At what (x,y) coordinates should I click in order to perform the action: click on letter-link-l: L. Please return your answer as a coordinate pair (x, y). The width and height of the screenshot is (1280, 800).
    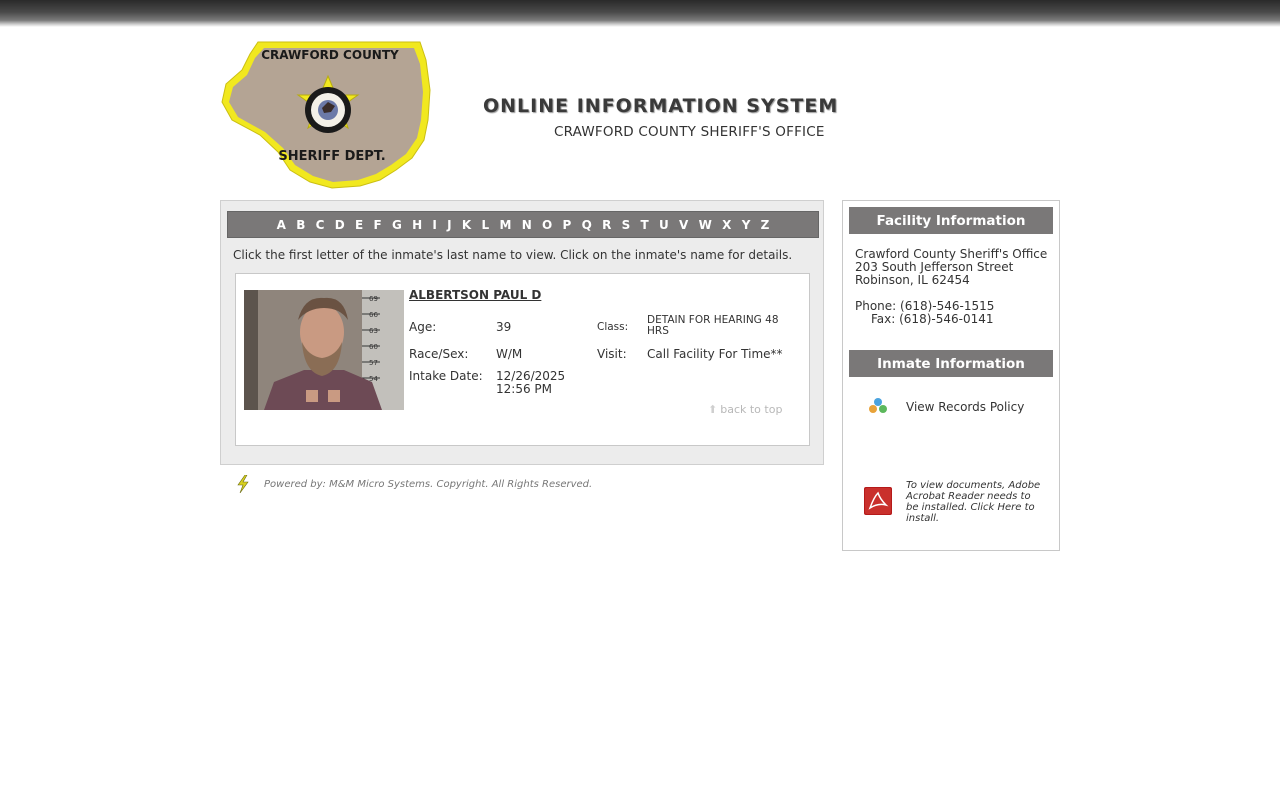
    Looking at the image, I should click on (485, 225).